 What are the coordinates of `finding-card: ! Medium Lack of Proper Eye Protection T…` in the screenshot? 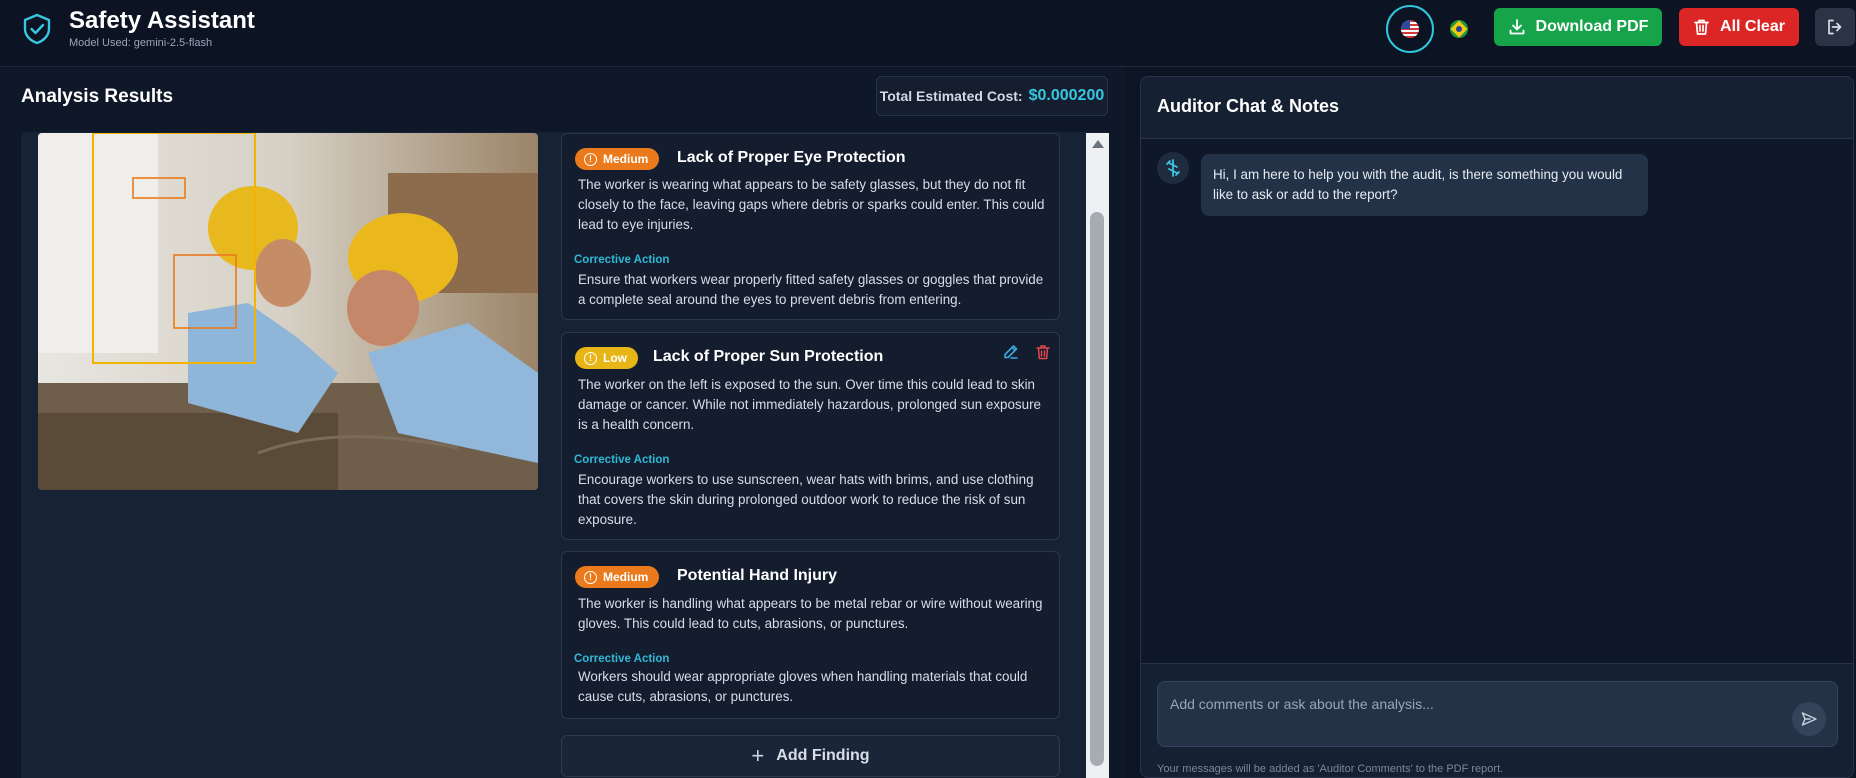 It's located at (810, 226).